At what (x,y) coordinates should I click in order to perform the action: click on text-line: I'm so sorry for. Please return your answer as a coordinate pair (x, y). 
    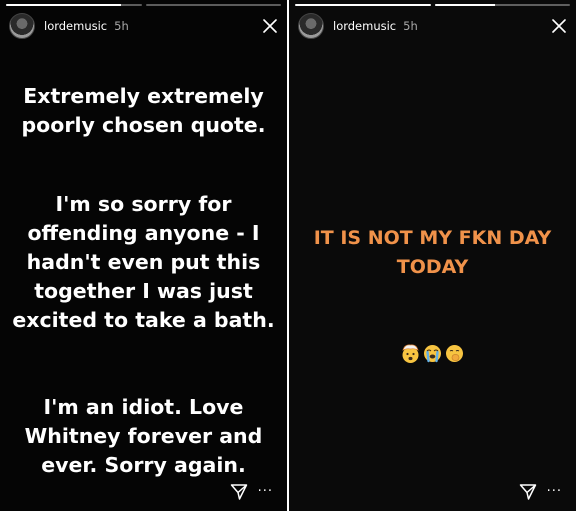
    Looking at the image, I should click on (143, 204).